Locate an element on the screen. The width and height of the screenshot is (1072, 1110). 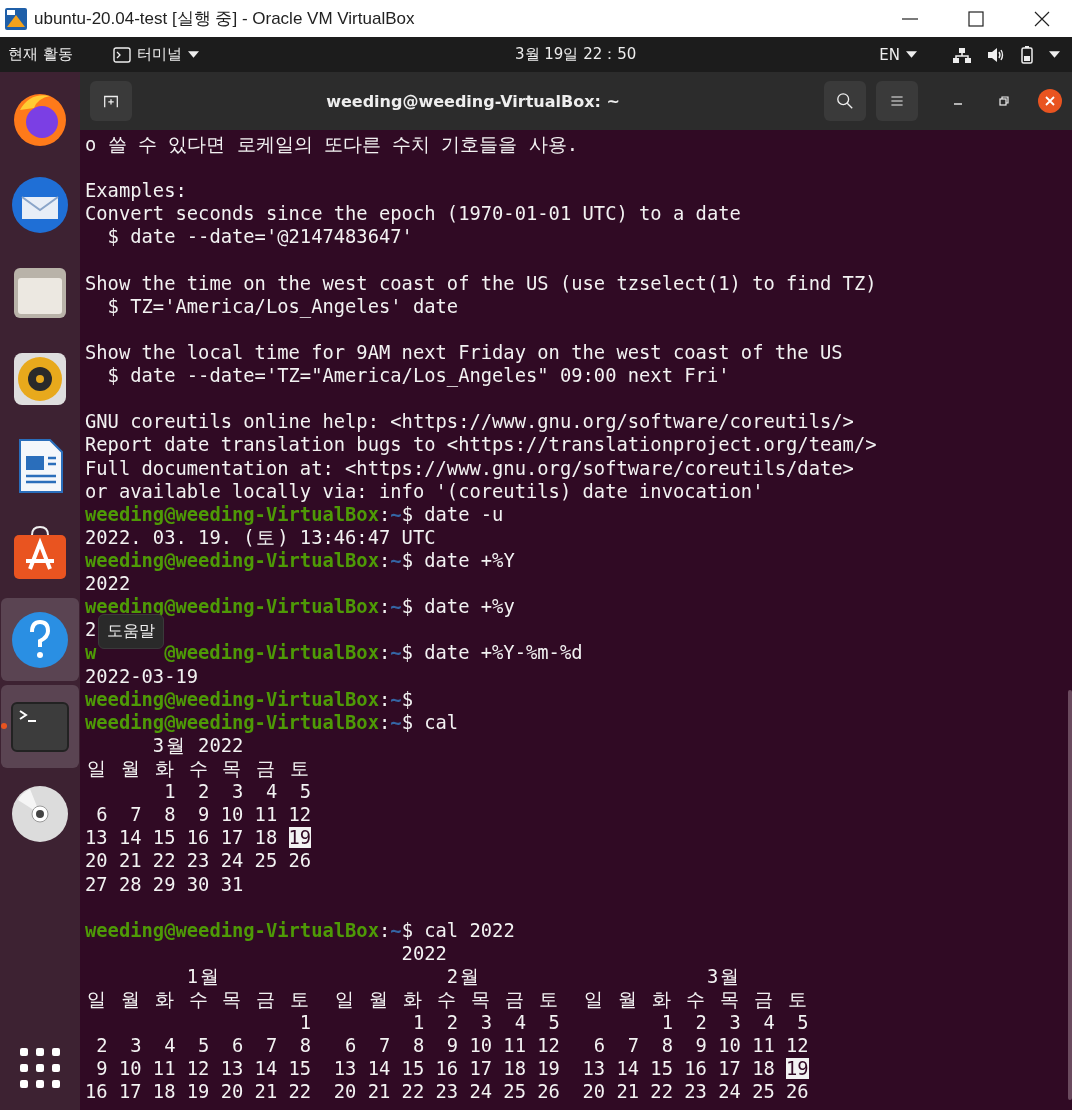
virtualbox-logo-icon is located at coordinates (16, 18).